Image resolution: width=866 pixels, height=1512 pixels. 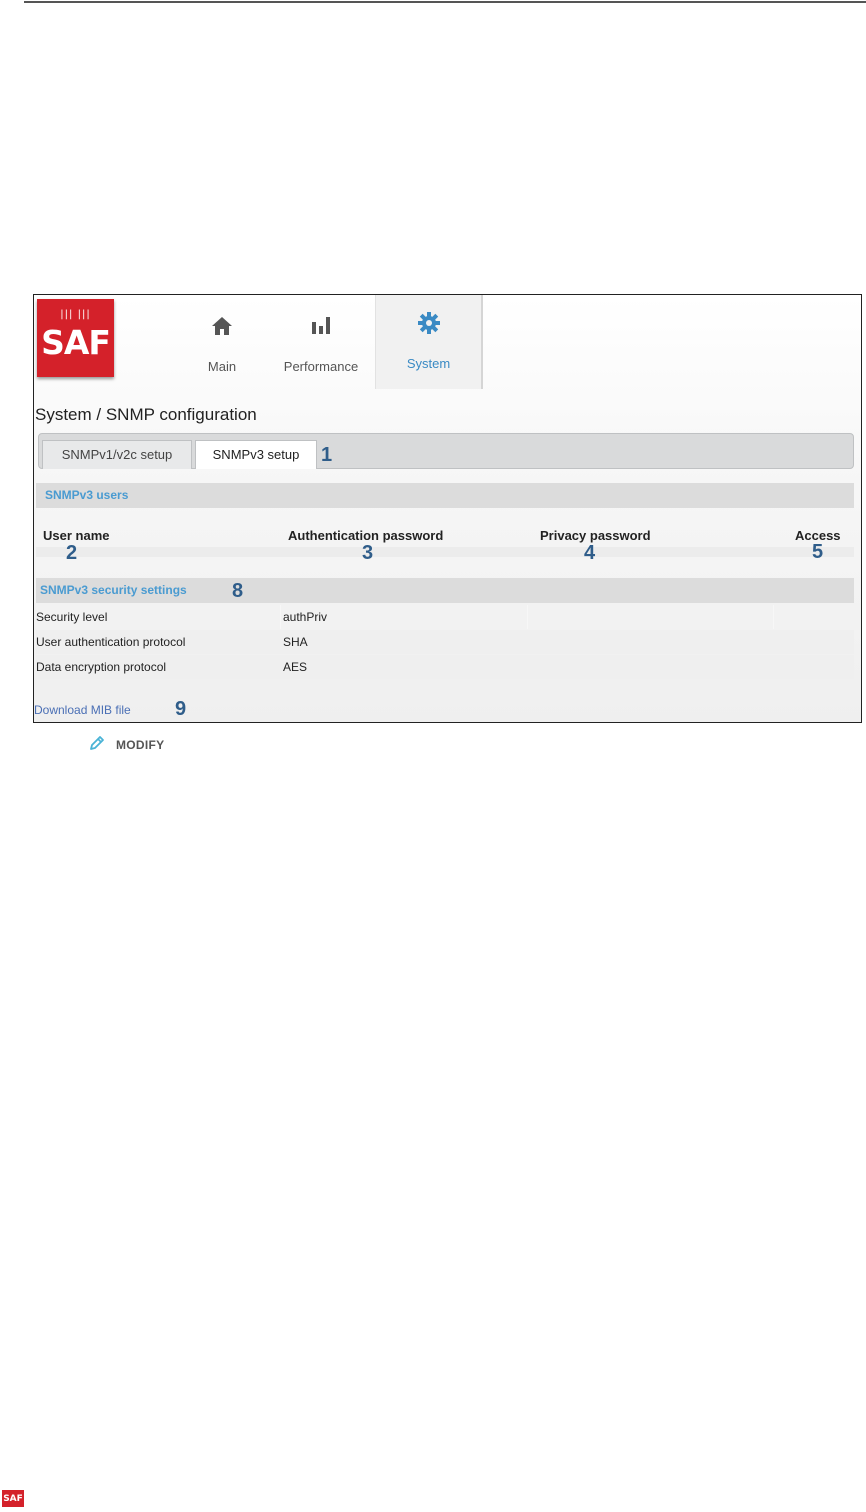 I want to click on page-title: System / SNMP configuration, so click(x=146, y=414).